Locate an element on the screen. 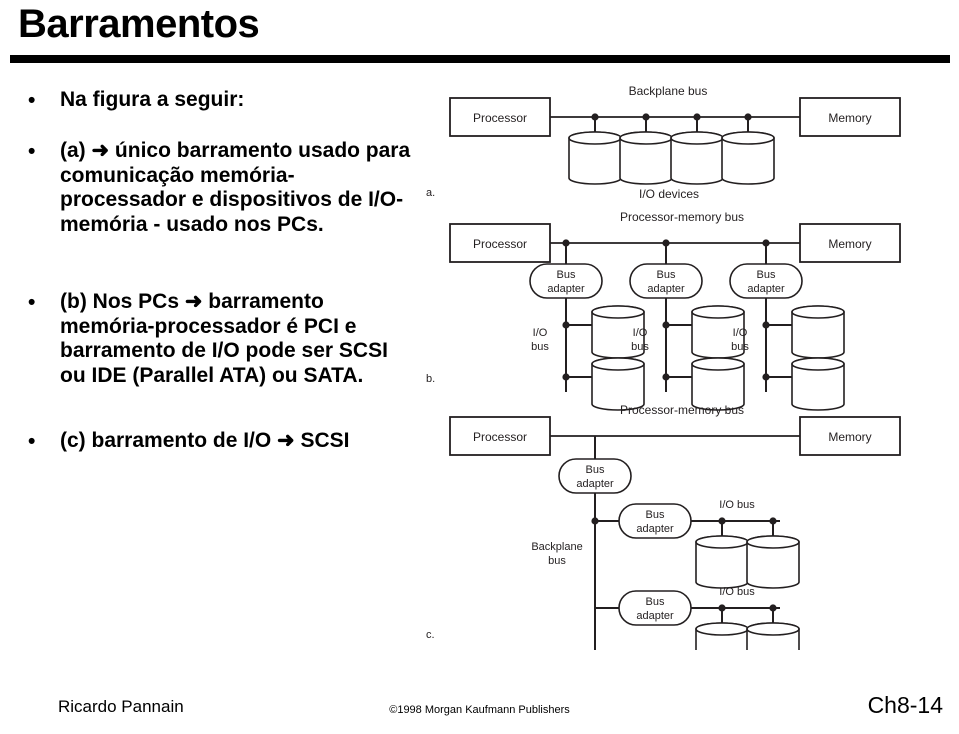  part-c-io-branch-2: Bus adapter I/O bus is located at coordinates (697, 618).